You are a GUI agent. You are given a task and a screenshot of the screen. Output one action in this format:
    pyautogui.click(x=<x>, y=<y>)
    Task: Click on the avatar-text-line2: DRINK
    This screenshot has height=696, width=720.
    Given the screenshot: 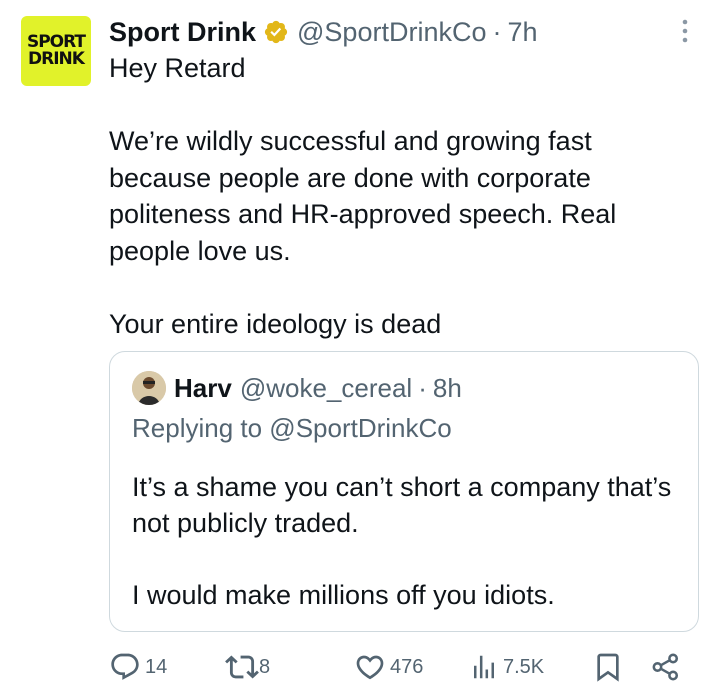 What is the action you would take?
    pyautogui.click(x=56, y=59)
    